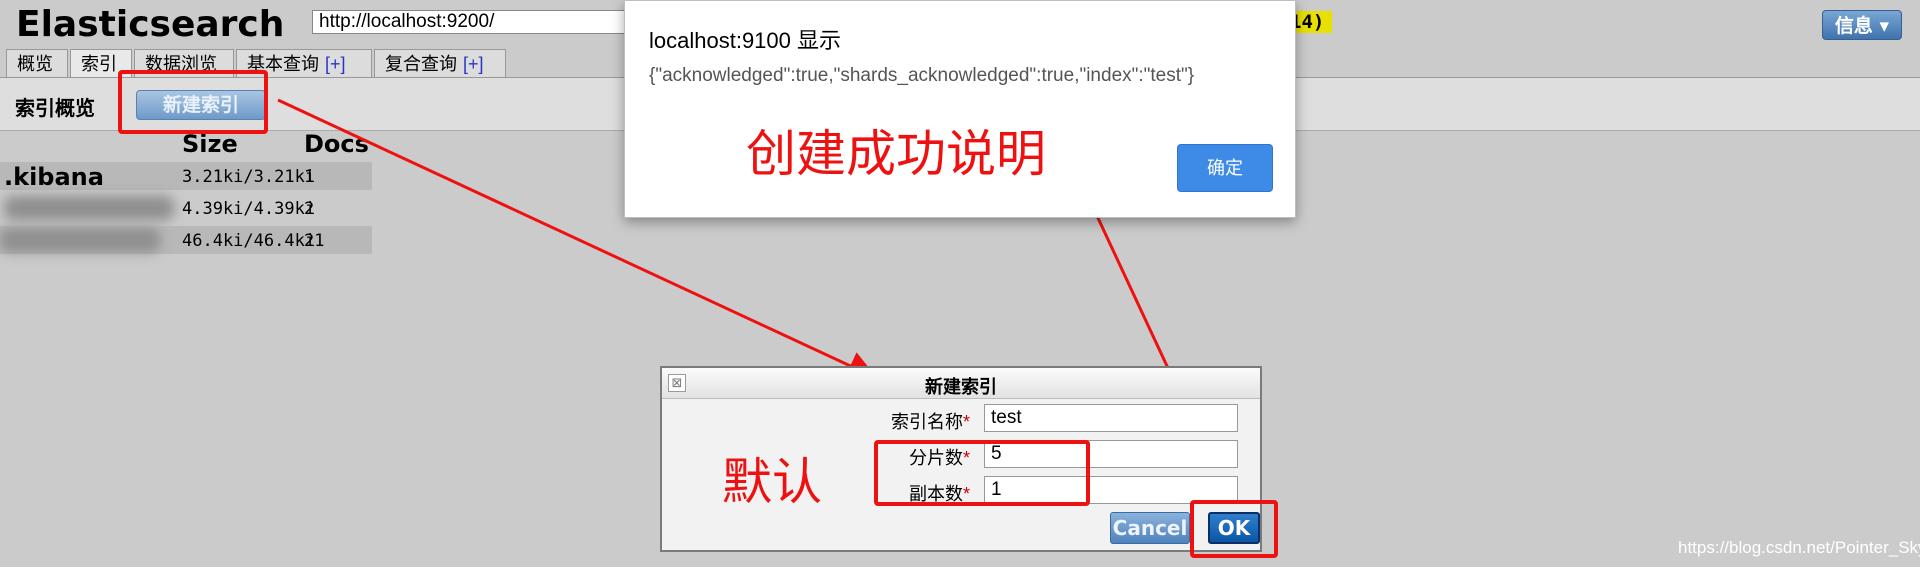 Image resolution: width=1920 pixels, height=567 pixels. Describe the element at coordinates (982, 473) in the screenshot. I see `highlight-defaults` at that location.